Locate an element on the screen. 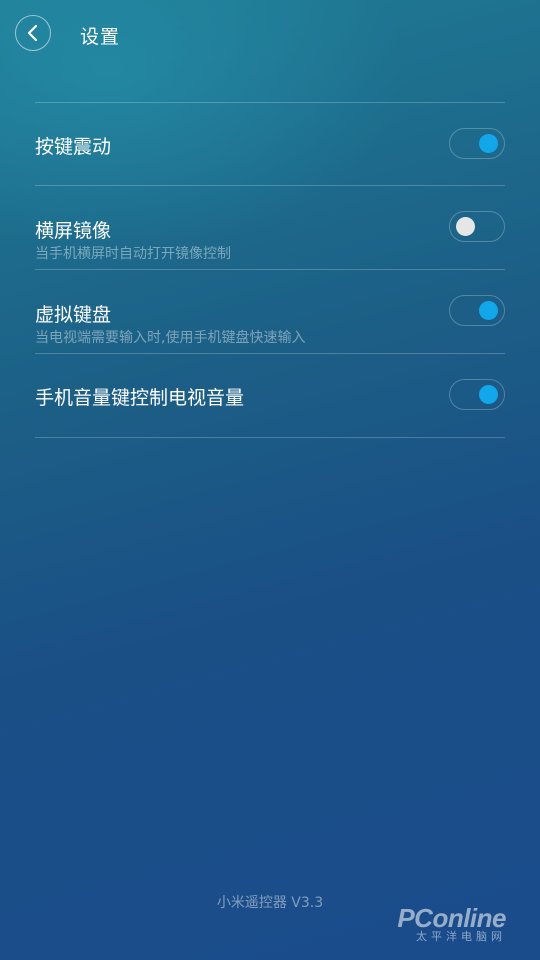 The height and width of the screenshot is (960, 540). divider is located at coordinates (270, 437).